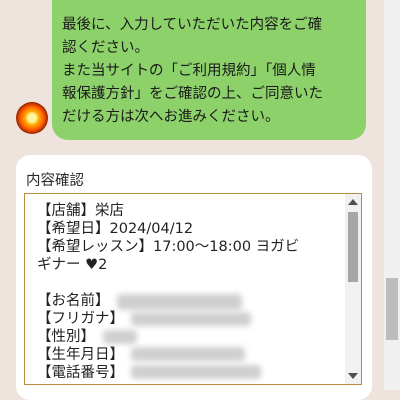  What do you see at coordinates (353, 289) in the screenshot?
I see `textarea-scrollbar` at bounding box center [353, 289].